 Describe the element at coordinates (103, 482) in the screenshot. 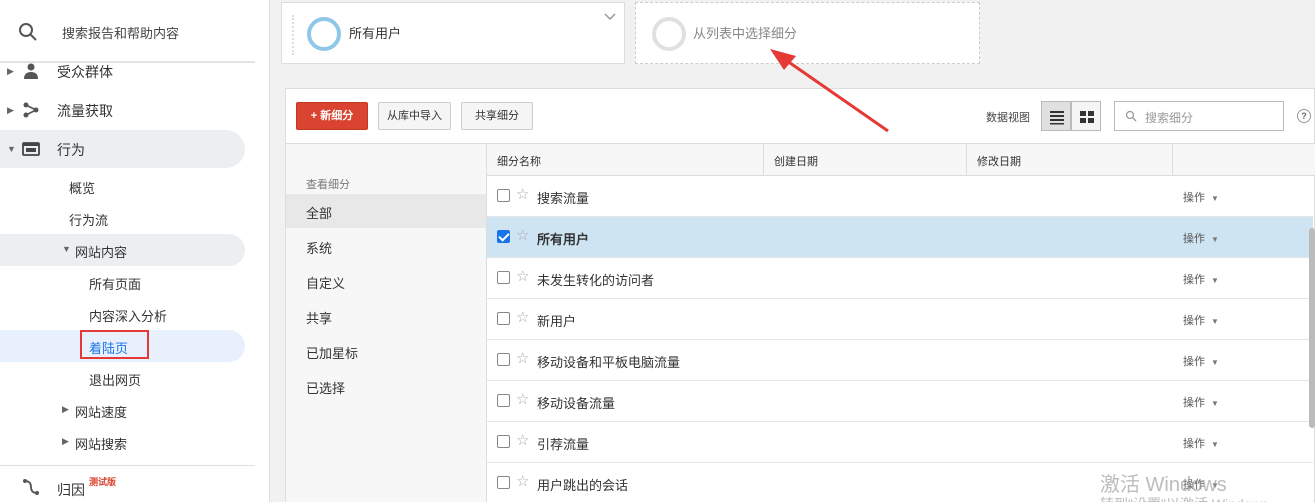

I see `beta-badge: 测试版` at that location.